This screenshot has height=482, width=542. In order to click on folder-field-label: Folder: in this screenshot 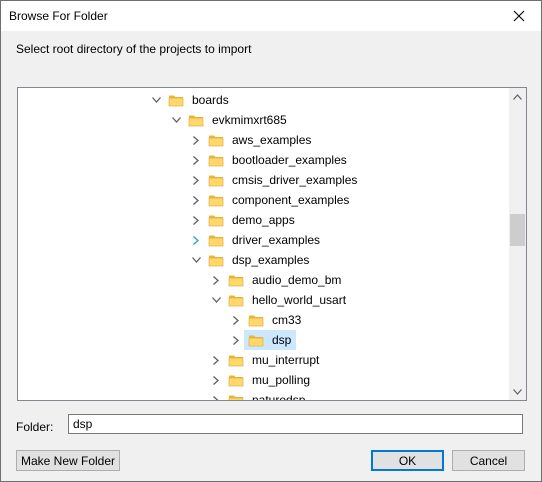, I will do `click(35, 427)`.